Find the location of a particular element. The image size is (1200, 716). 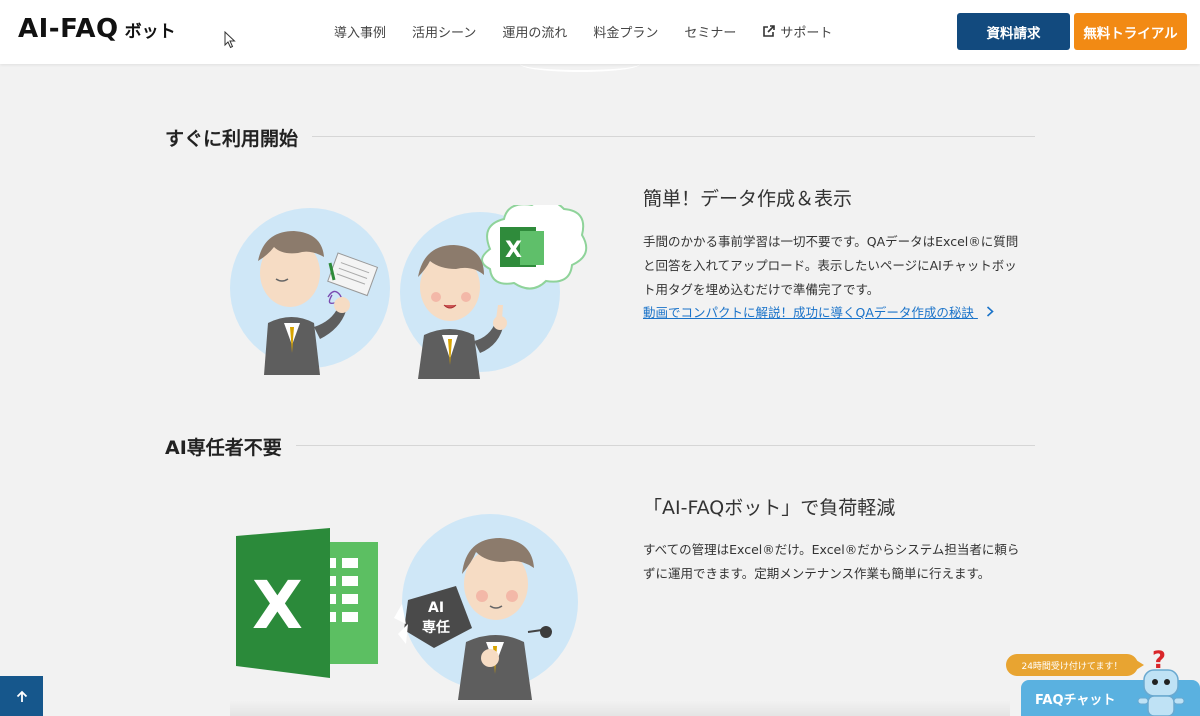

section-heading: AI専任者不要 is located at coordinates (230, 446).